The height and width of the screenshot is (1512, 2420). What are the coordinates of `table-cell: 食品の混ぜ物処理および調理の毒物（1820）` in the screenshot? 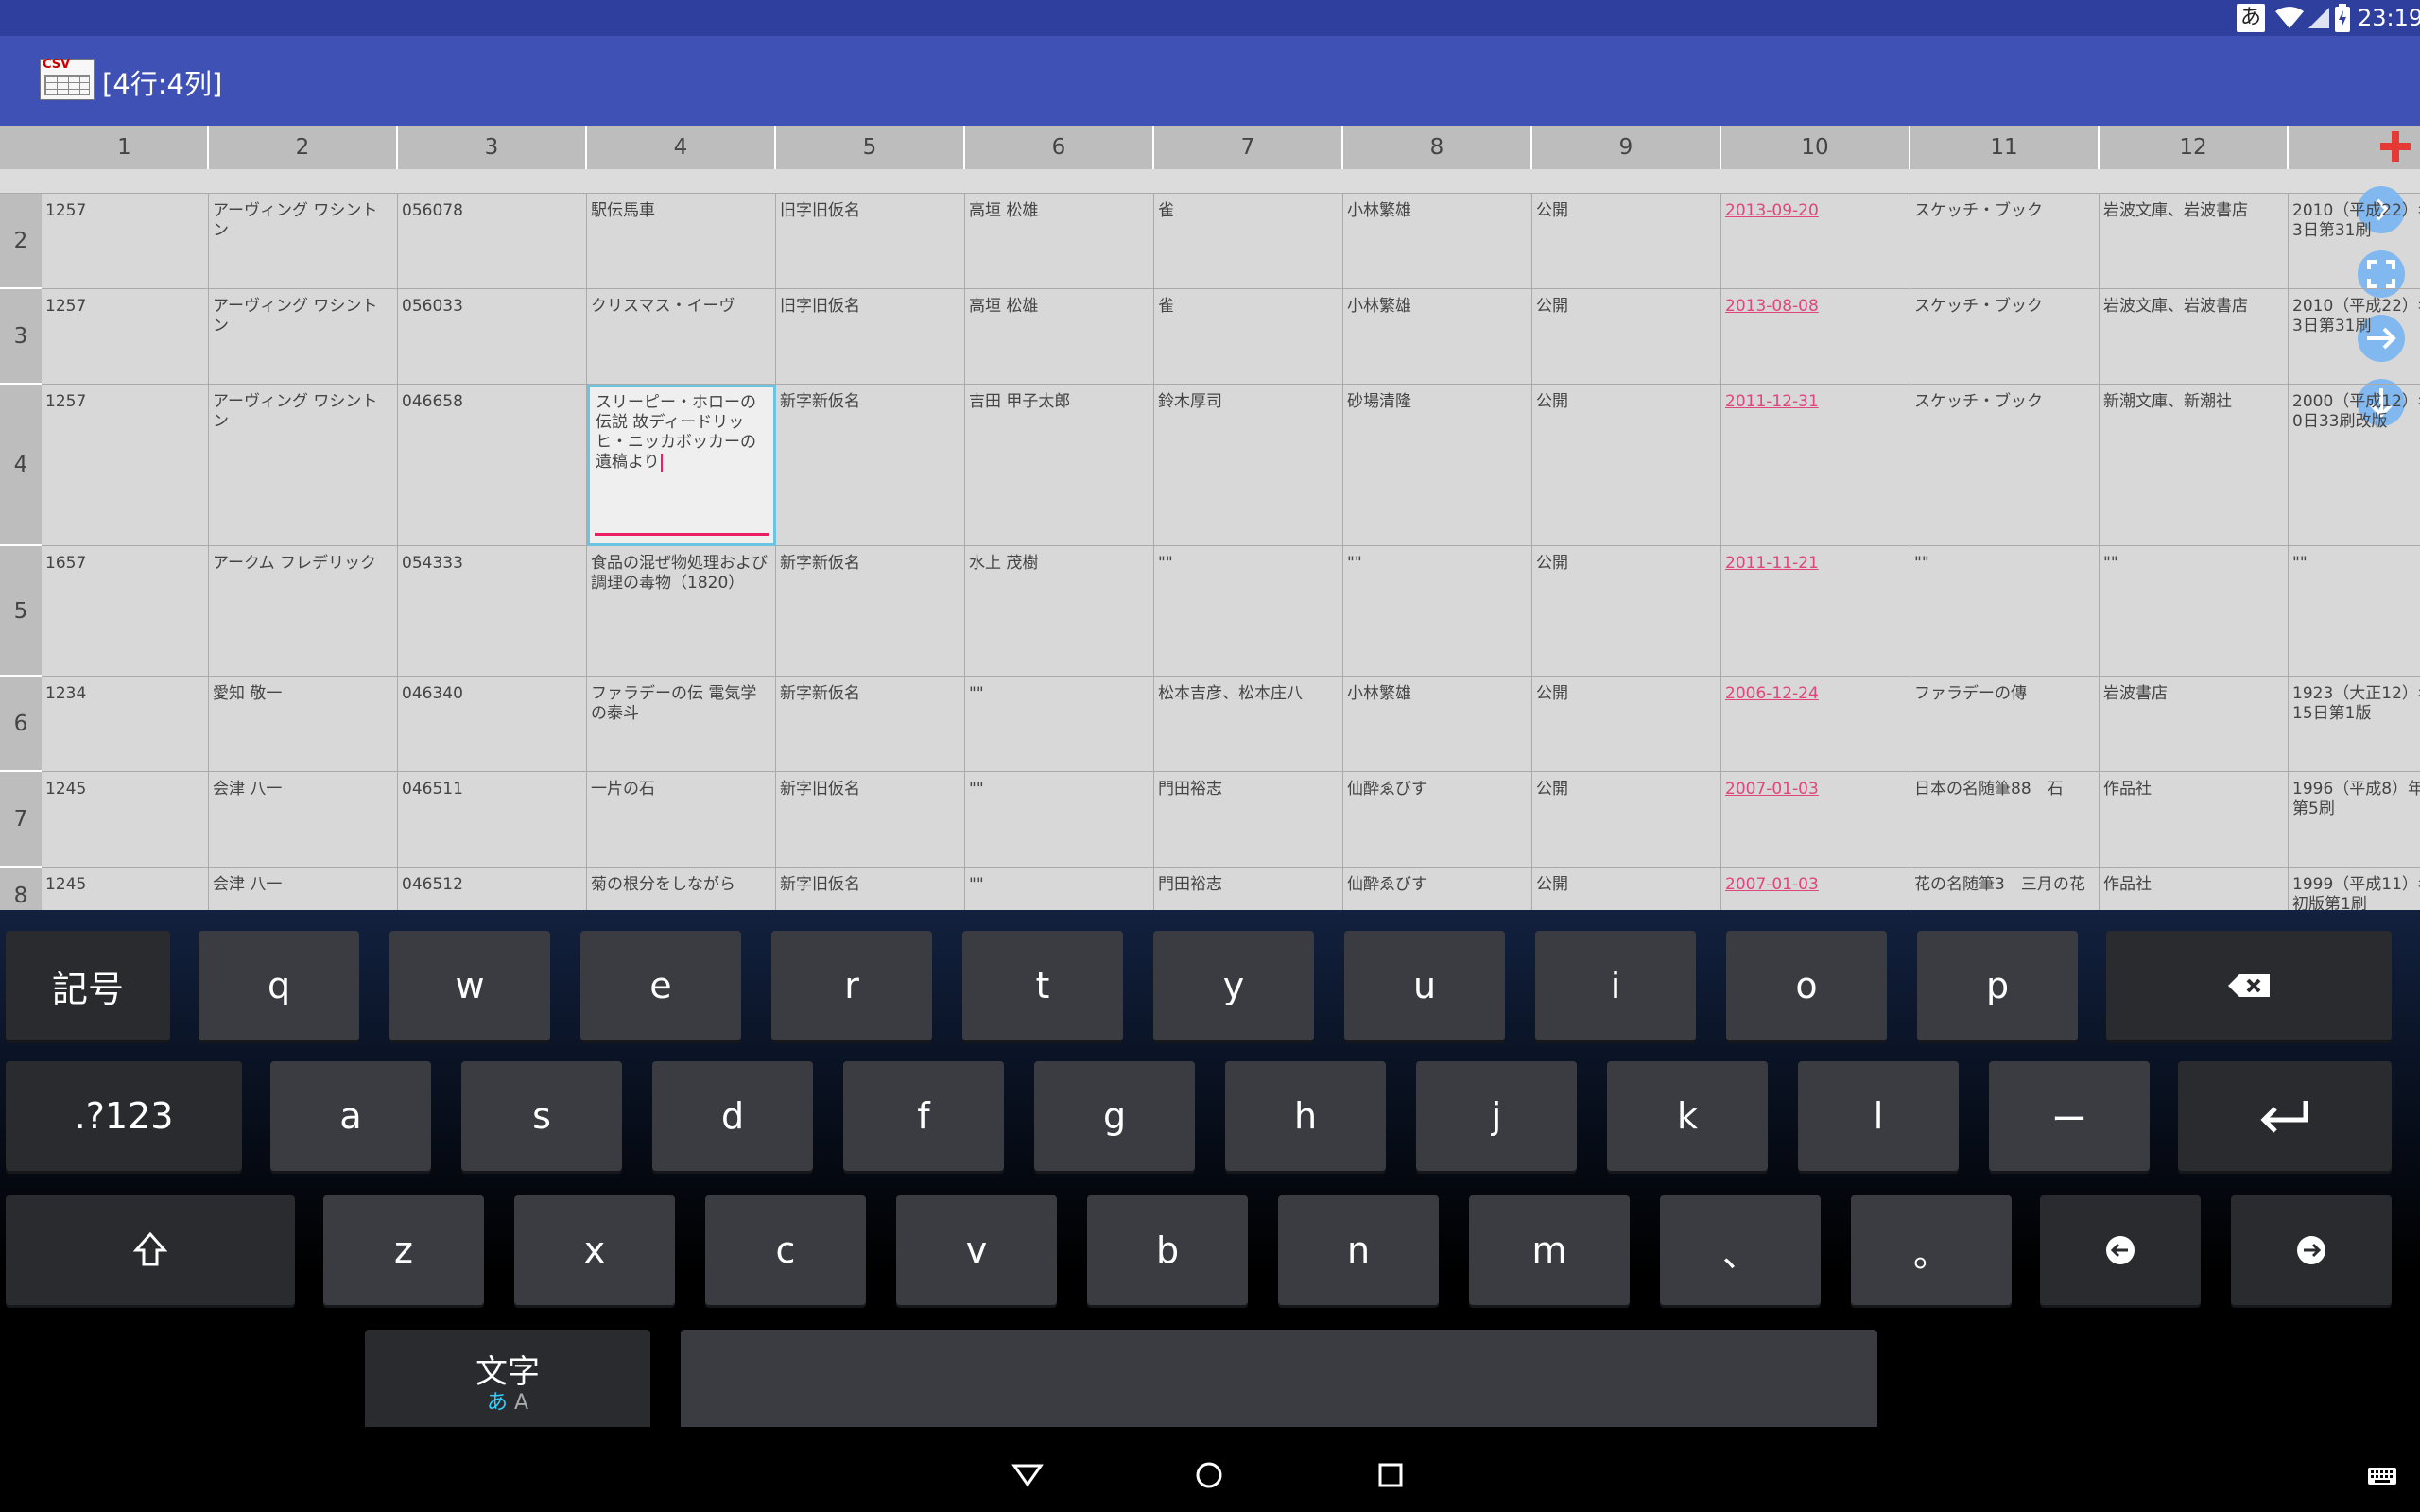 It's located at (681, 611).